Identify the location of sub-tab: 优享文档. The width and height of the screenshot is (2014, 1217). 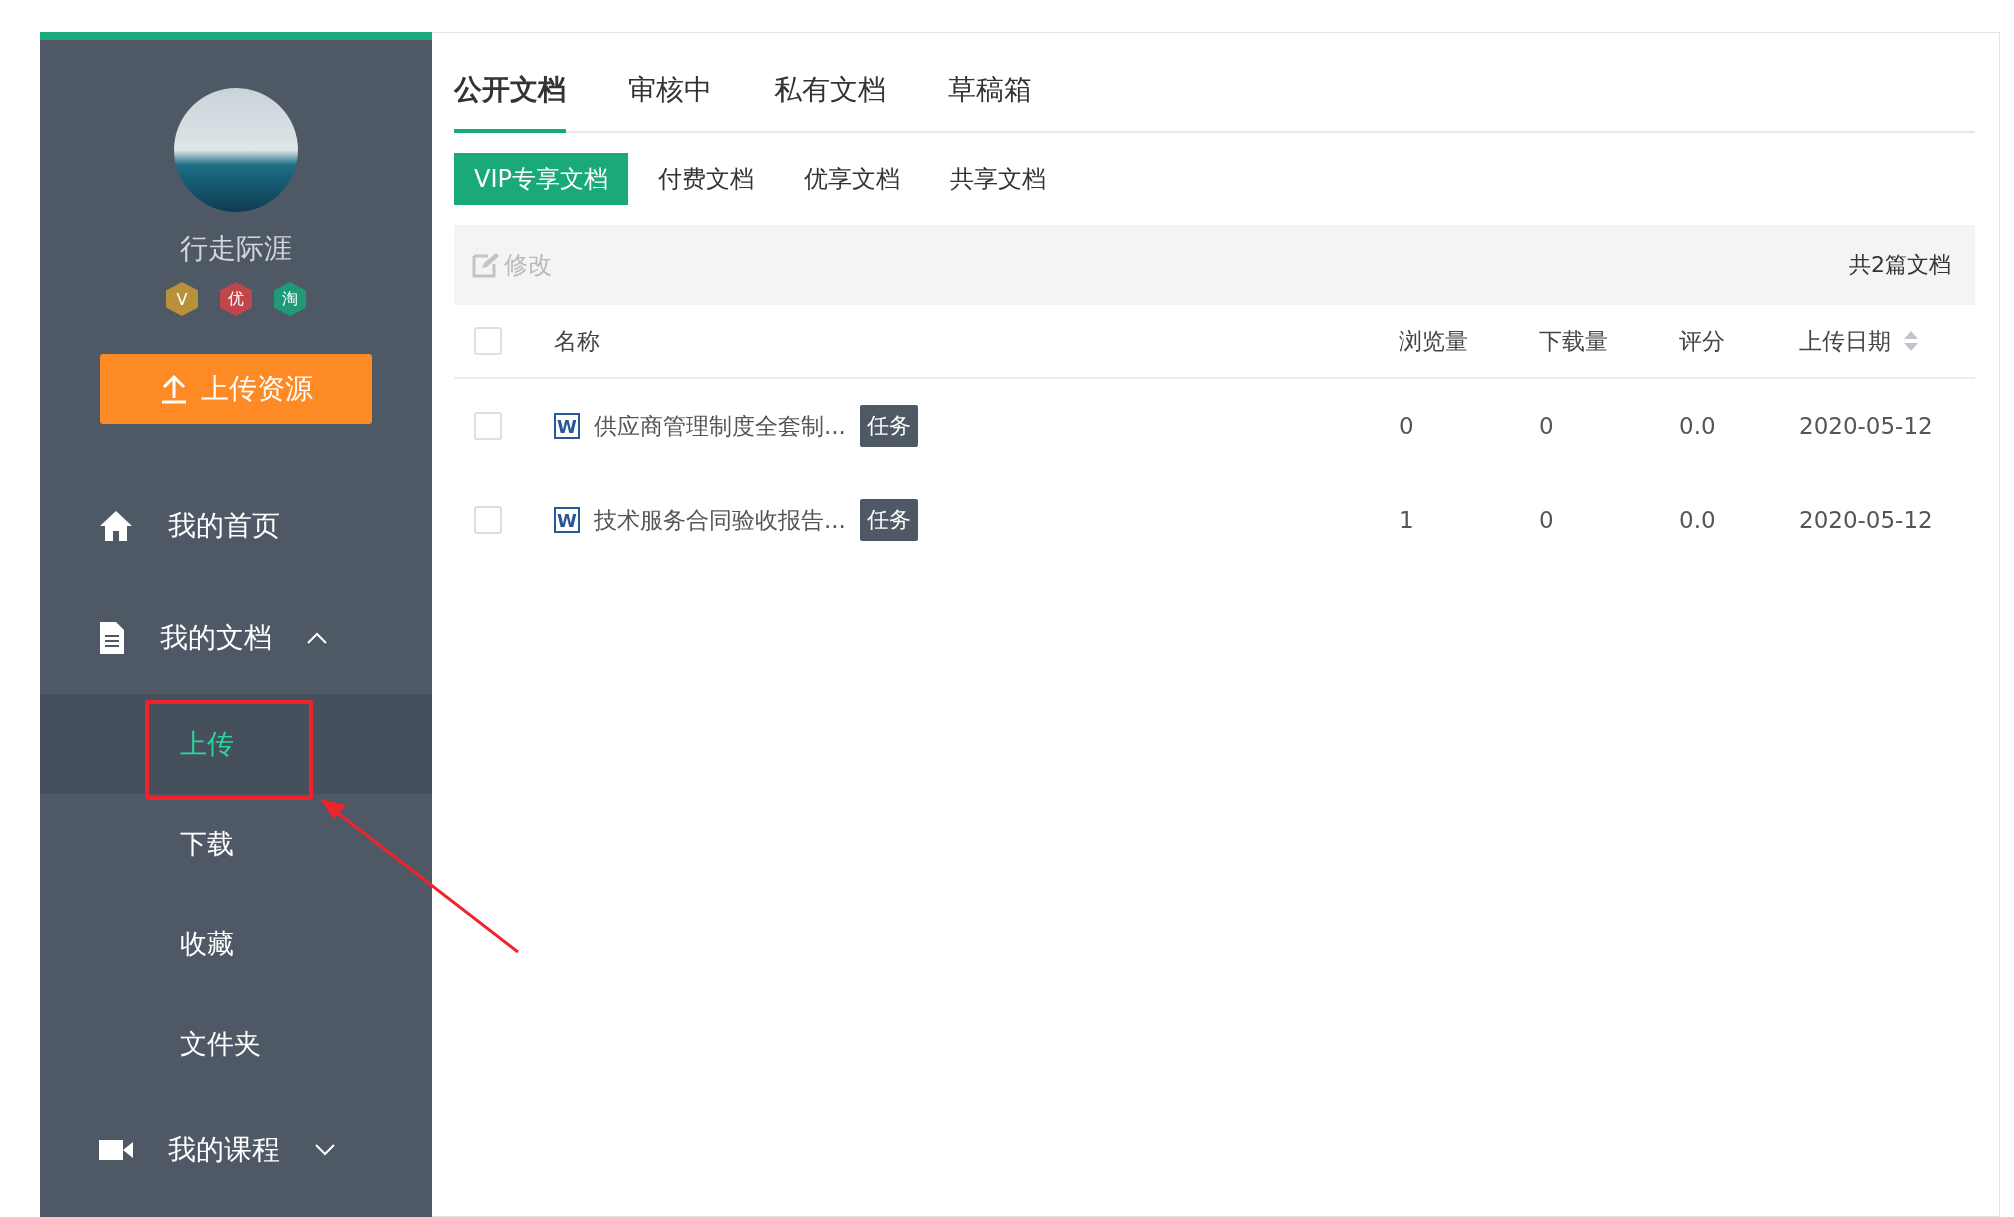
(851, 179).